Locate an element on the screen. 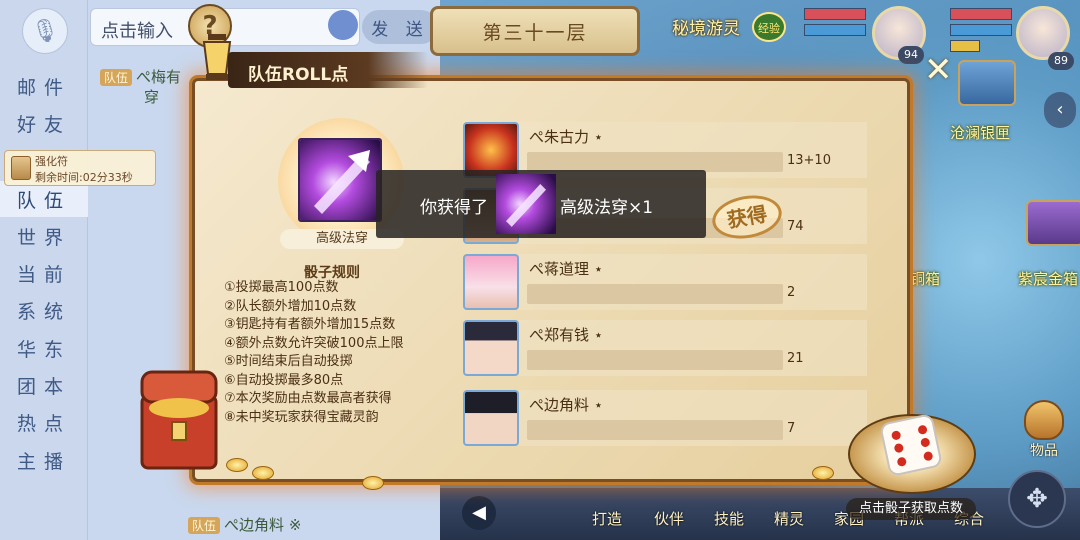 This screenshot has height=540, width=1080. party-level-2: 89 is located at coordinates (1061, 61).